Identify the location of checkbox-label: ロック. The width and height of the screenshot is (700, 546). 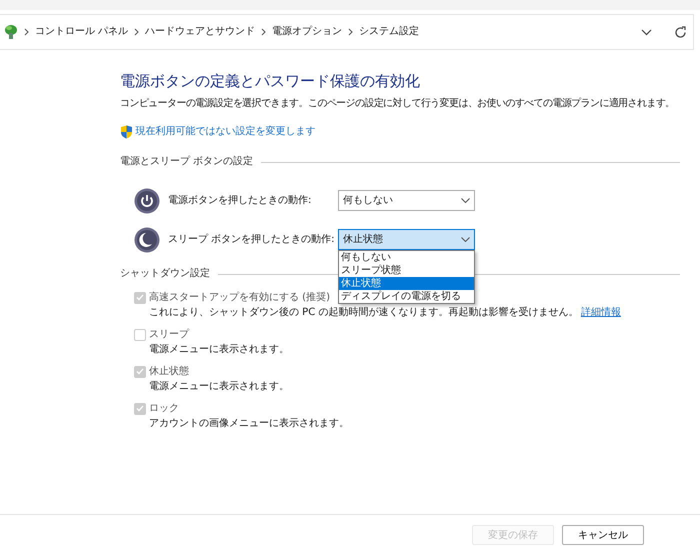
(164, 409).